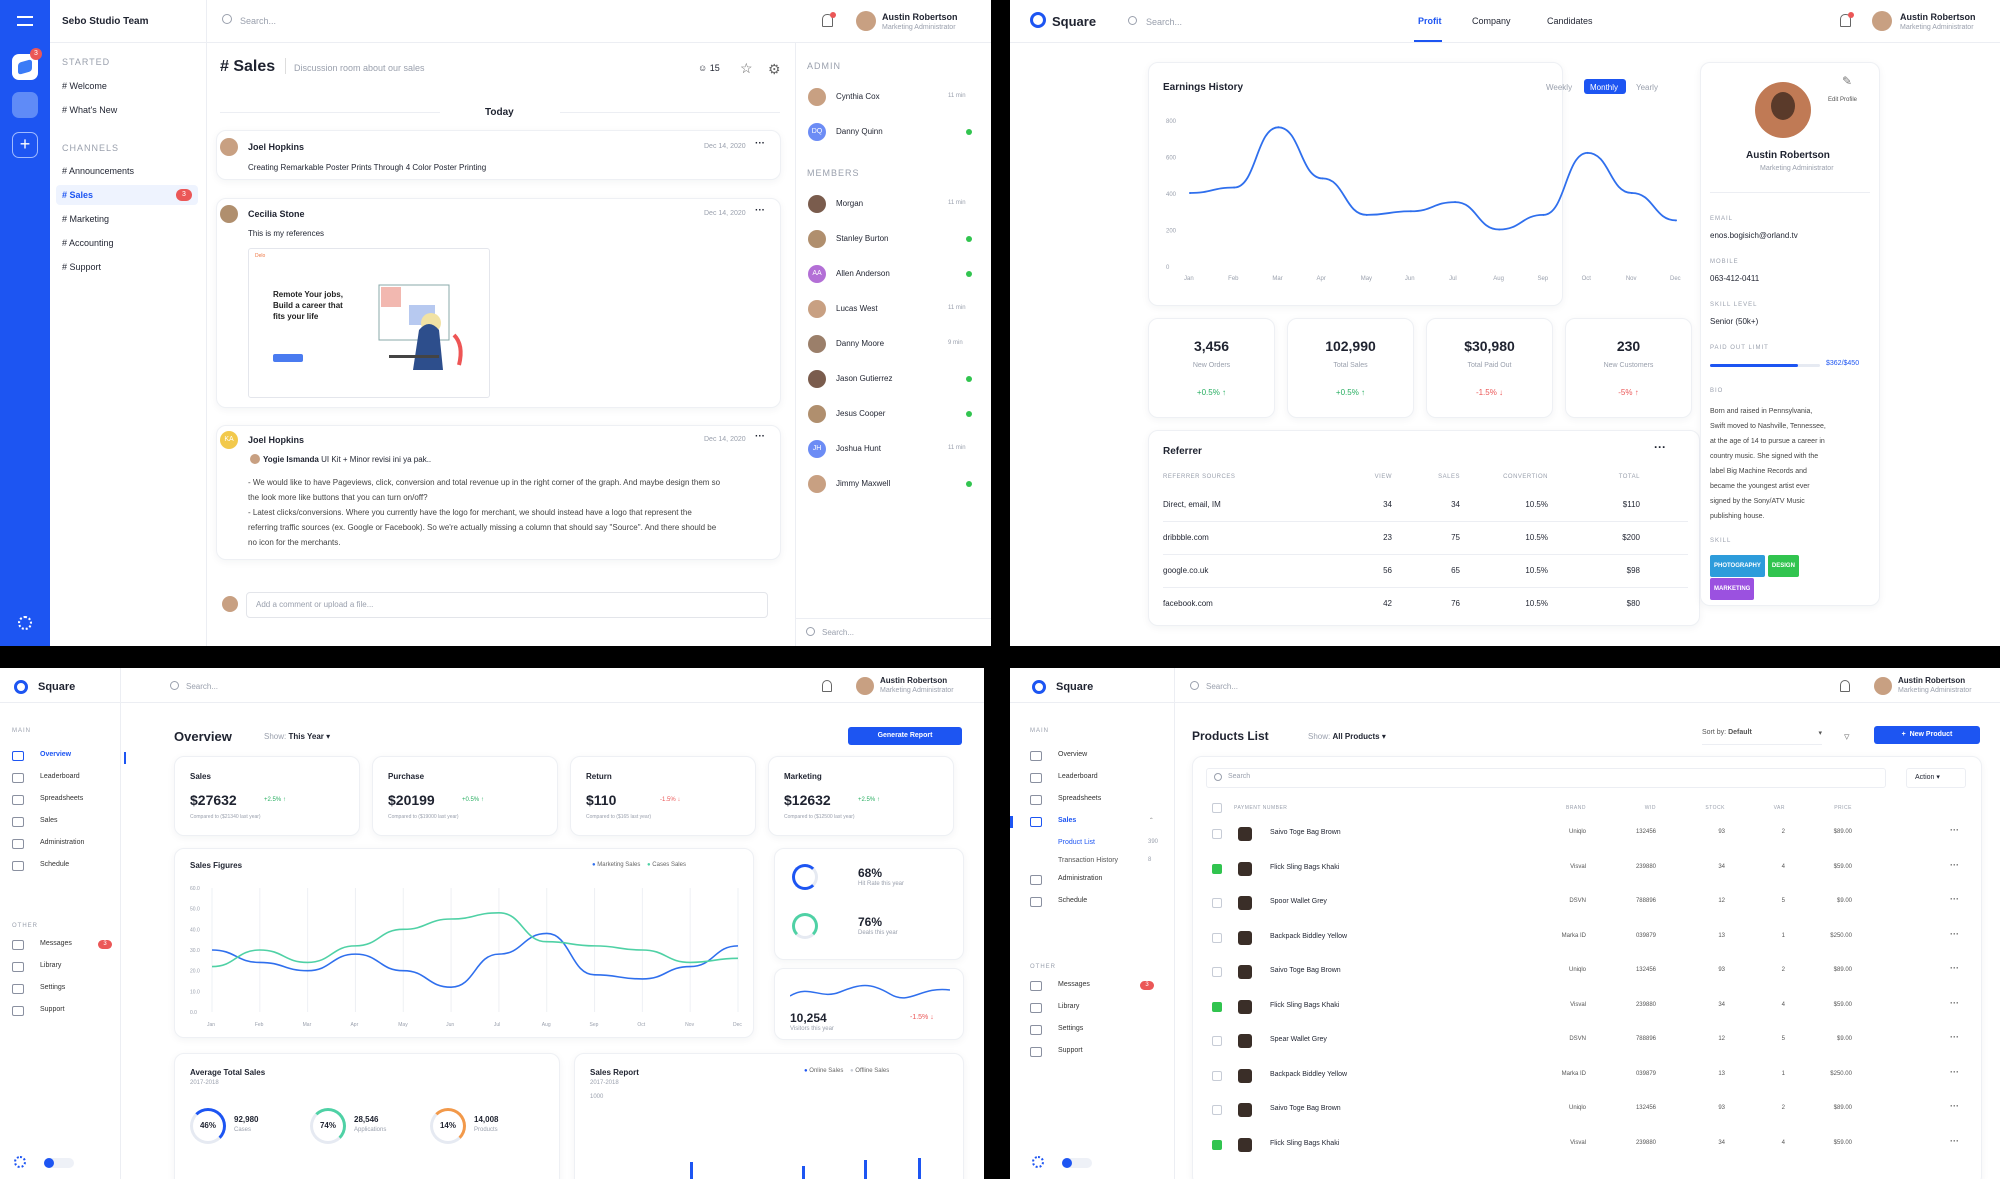 This screenshot has height=1179, width=2000. Describe the element at coordinates (827, 686) in the screenshot. I see `bell-icon` at that location.